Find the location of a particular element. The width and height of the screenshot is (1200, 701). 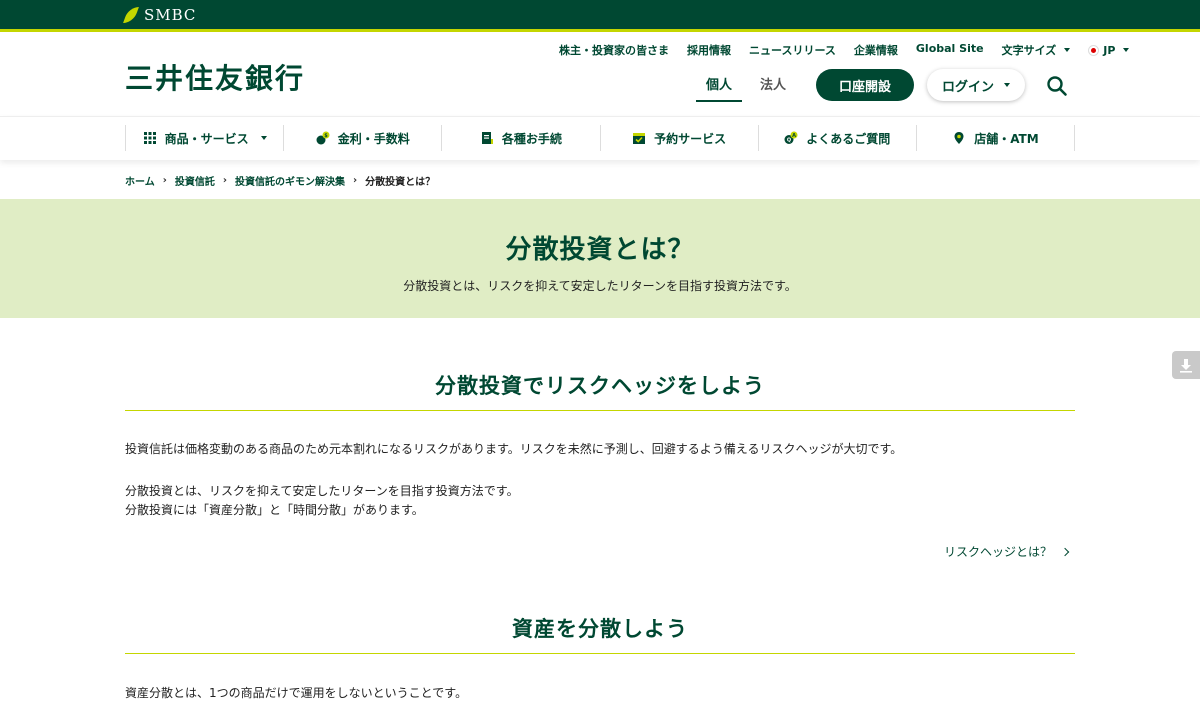

breadcrumb: ホーム › 投資信託 › 投資信託のギモン解決集 › 分散投資とは？ is located at coordinates (280, 180).